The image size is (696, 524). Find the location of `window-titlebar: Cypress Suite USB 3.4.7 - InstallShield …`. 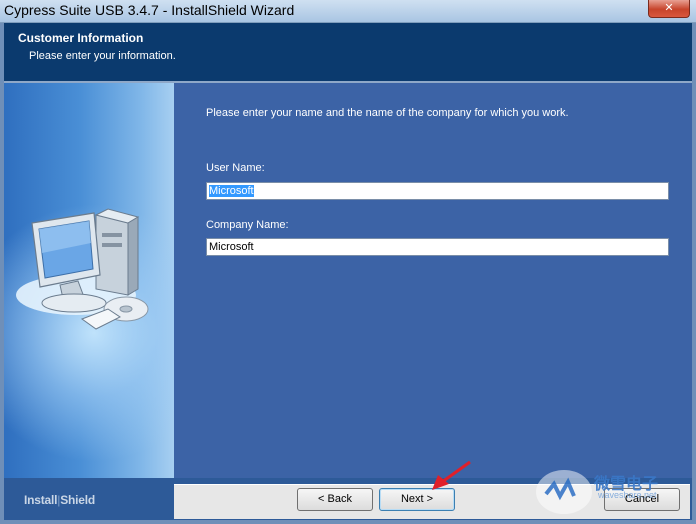

window-titlebar: Cypress Suite USB 3.4.7 - InstallShield … is located at coordinates (348, 11).